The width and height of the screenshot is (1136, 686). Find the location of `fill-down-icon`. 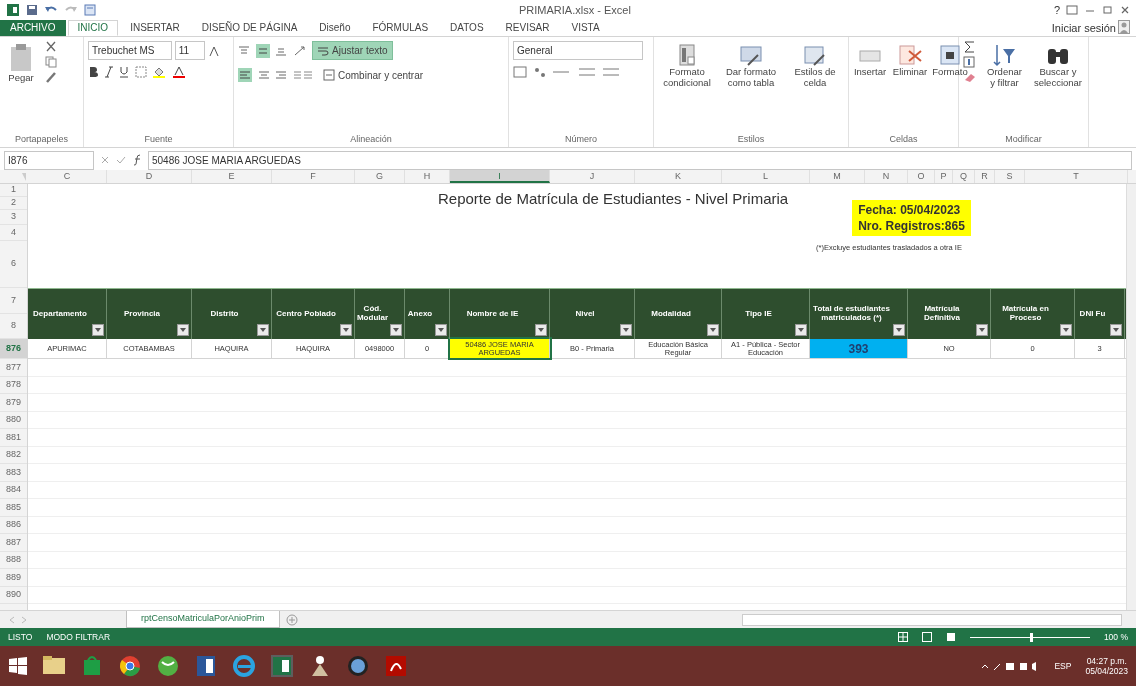

fill-down-icon is located at coordinates (970, 61).